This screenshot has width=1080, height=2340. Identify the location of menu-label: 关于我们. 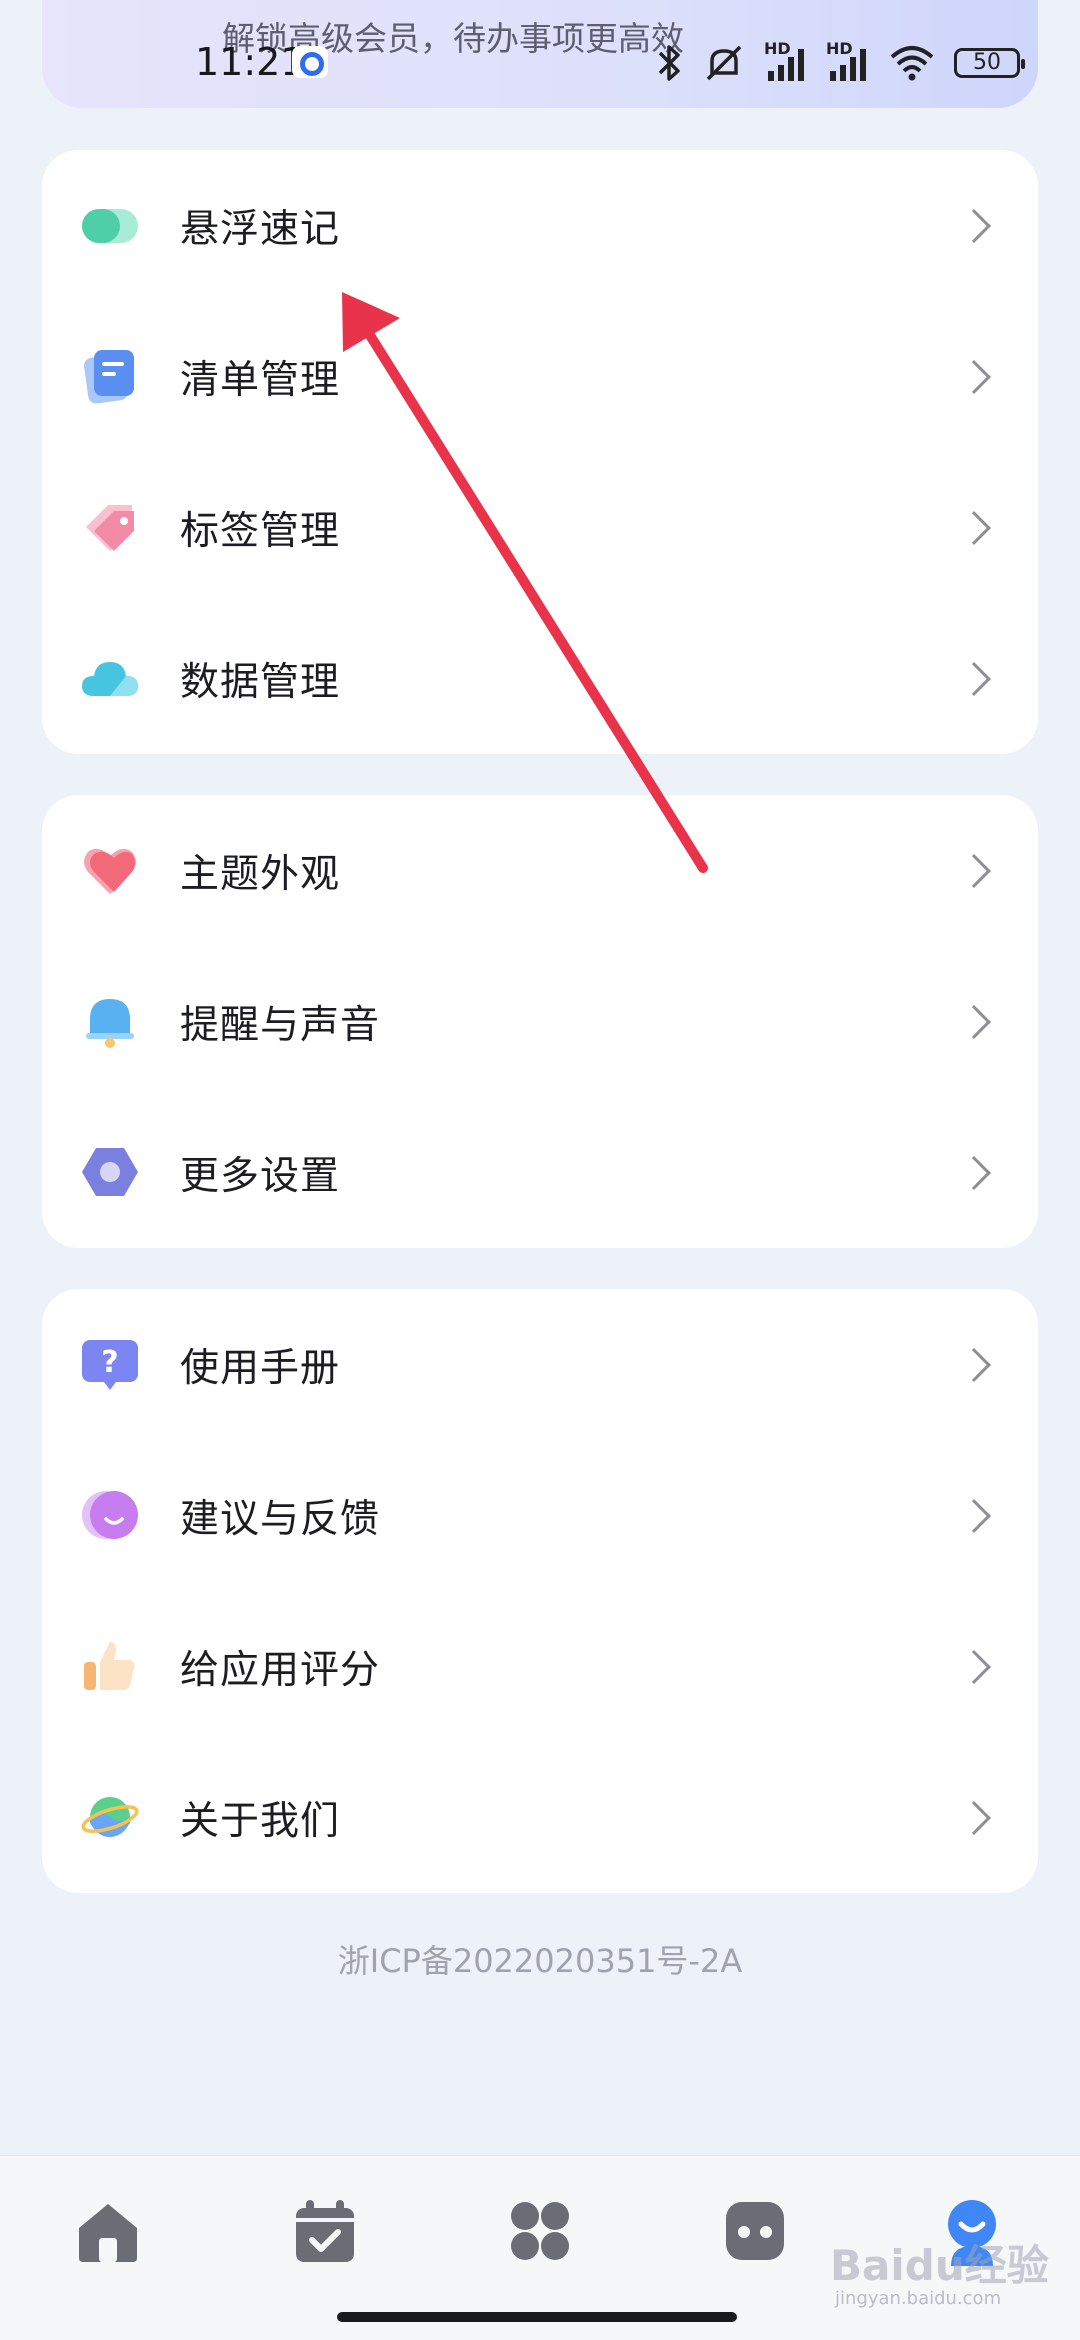
(260, 1821).